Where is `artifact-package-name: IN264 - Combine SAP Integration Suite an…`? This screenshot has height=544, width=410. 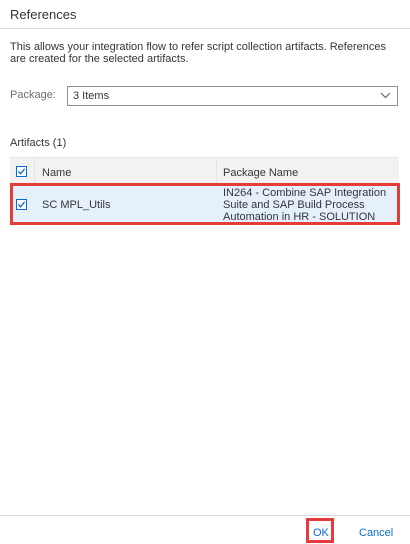 artifact-package-name: IN264 - Combine SAP Integration Suite an… is located at coordinates (305, 205).